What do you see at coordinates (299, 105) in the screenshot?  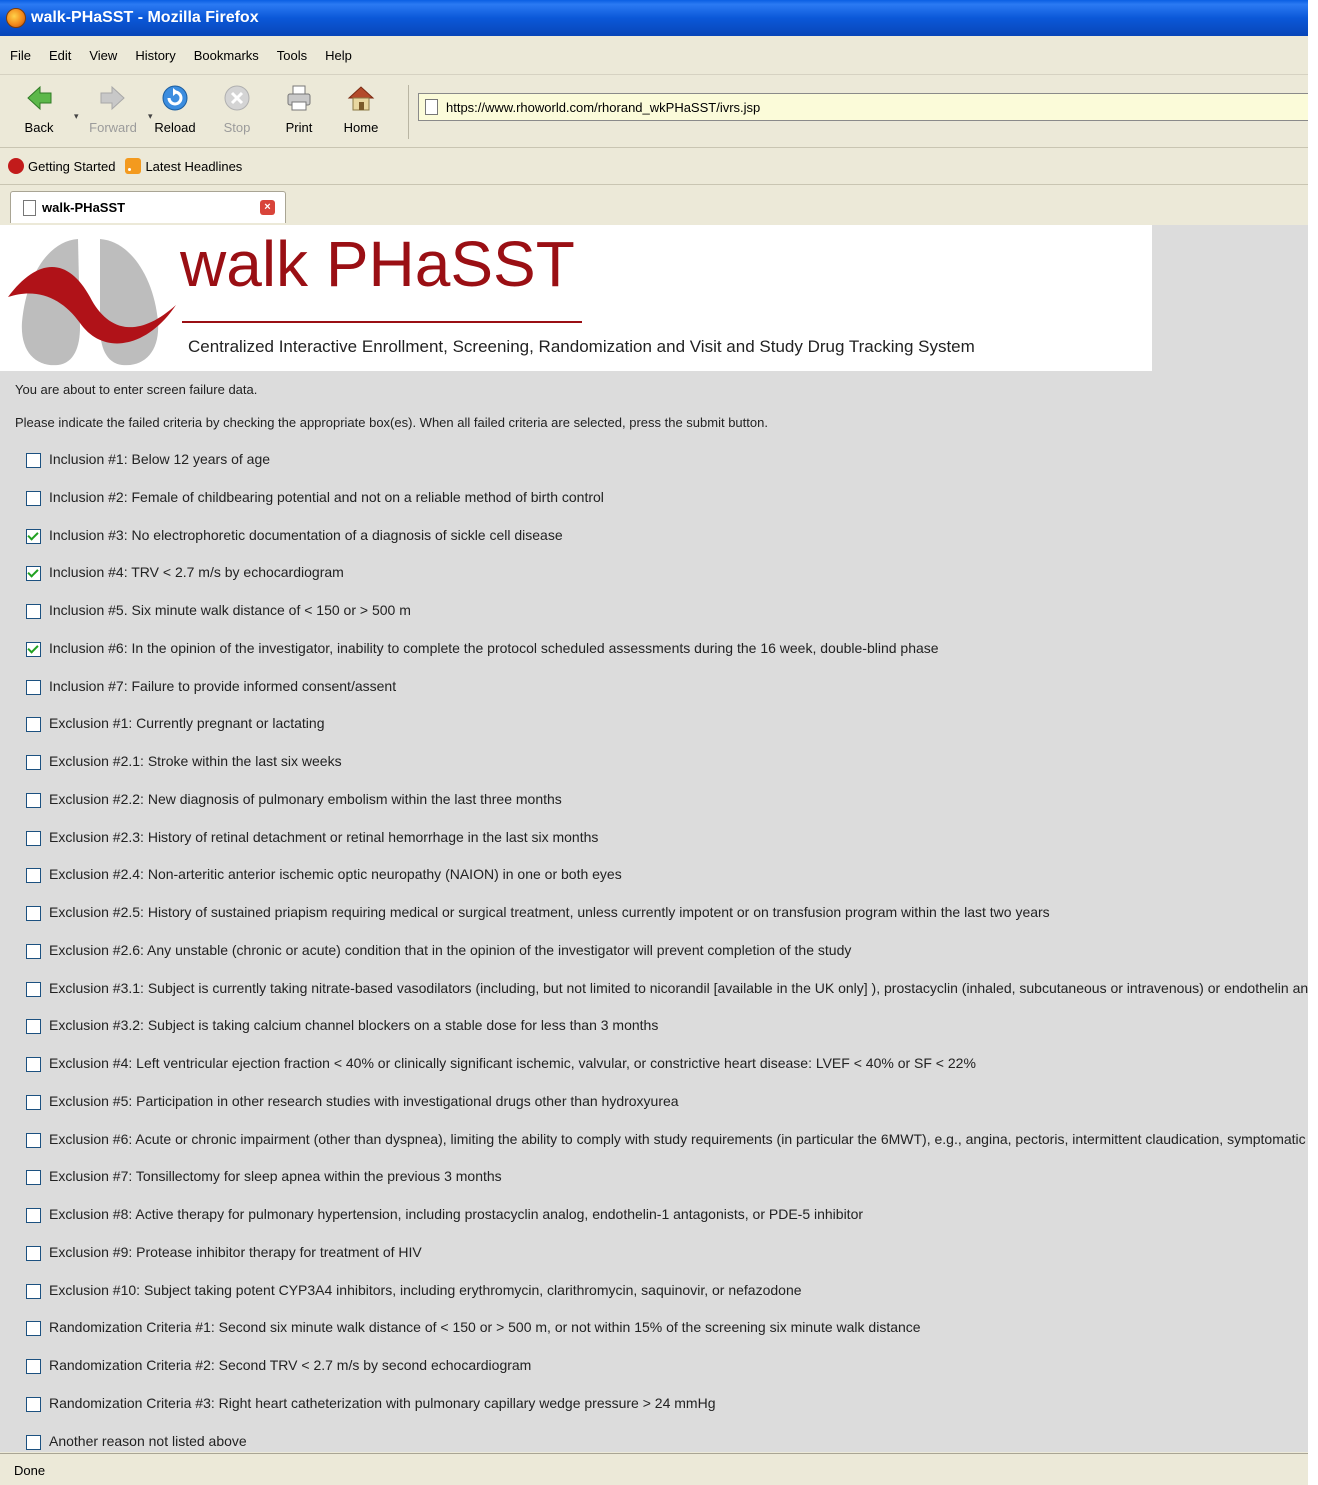 I see `print-button: Print` at bounding box center [299, 105].